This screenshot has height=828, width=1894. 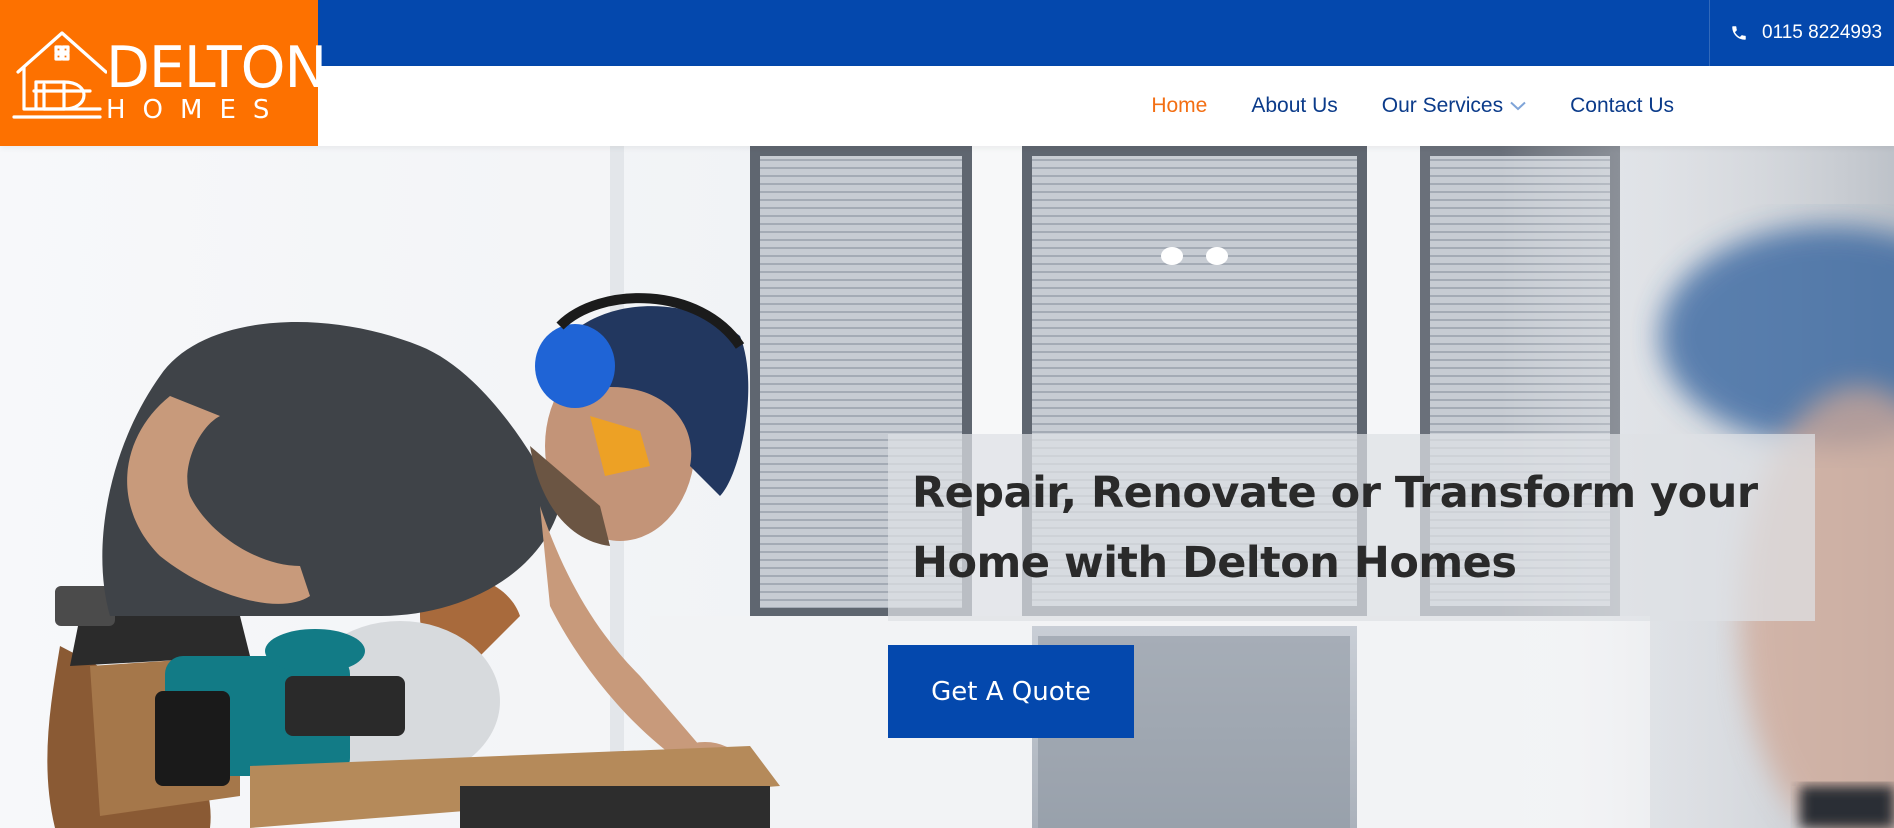 What do you see at coordinates (1442, 105) in the screenshot?
I see `nav-our-services-label: Our Services` at bounding box center [1442, 105].